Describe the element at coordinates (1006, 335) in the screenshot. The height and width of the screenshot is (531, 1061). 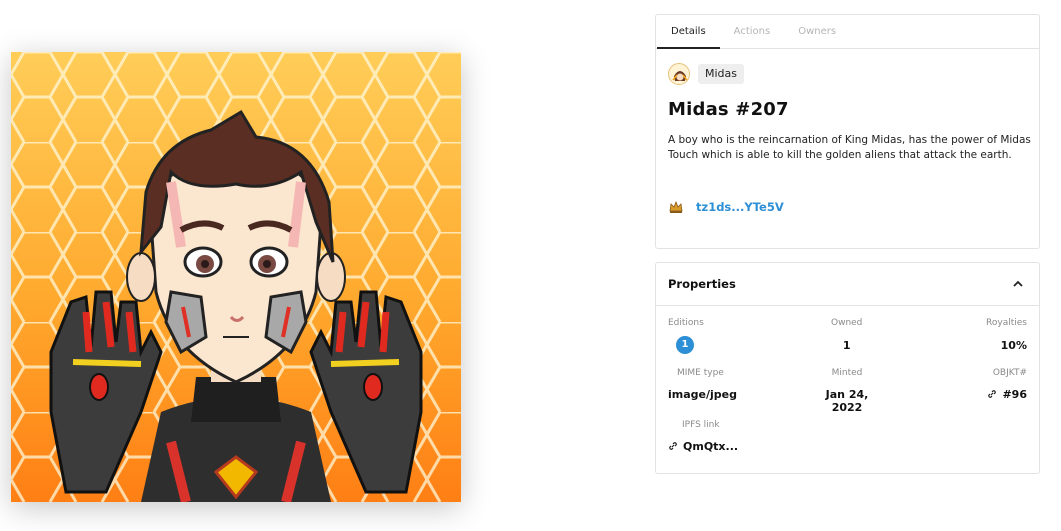
I see `royalties-cell: Royalties 10%` at that location.